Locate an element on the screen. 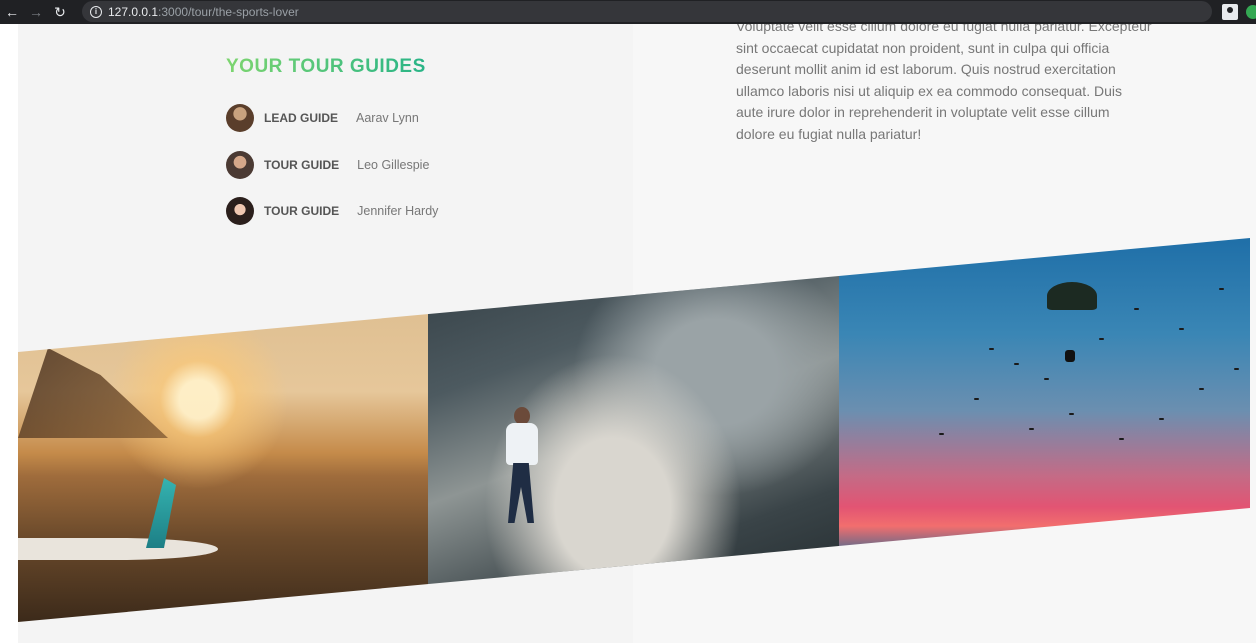  url-path: :3000/tour/the-sports-lover is located at coordinates (228, 11).